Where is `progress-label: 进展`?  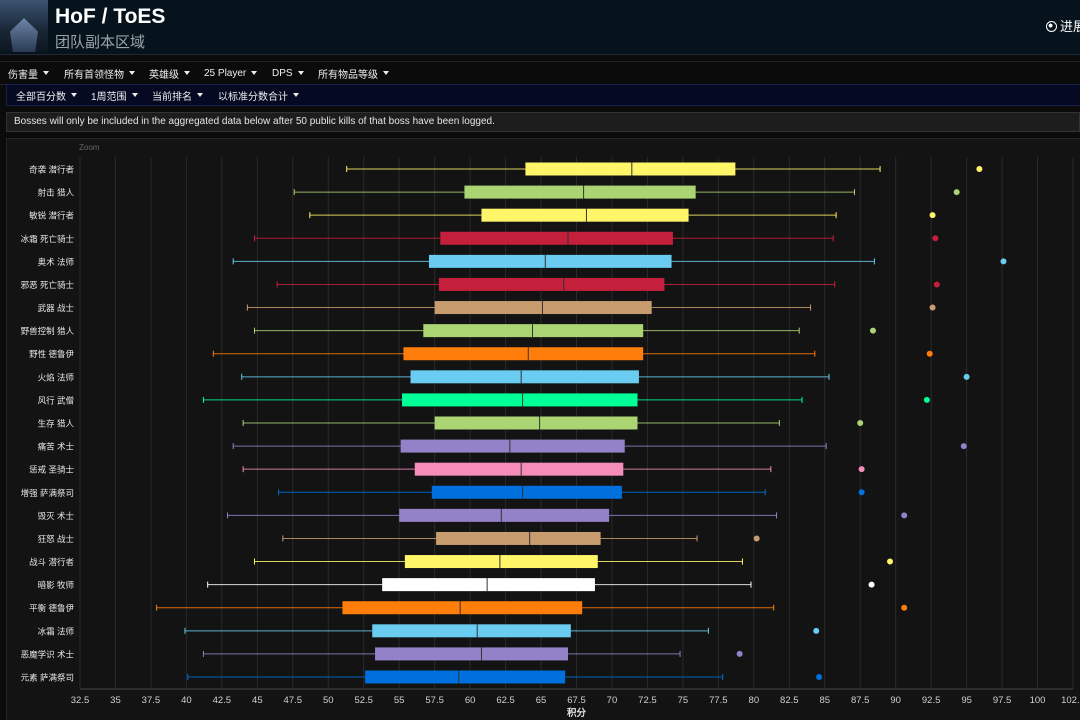
progress-label: 进展 is located at coordinates (1070, 26).